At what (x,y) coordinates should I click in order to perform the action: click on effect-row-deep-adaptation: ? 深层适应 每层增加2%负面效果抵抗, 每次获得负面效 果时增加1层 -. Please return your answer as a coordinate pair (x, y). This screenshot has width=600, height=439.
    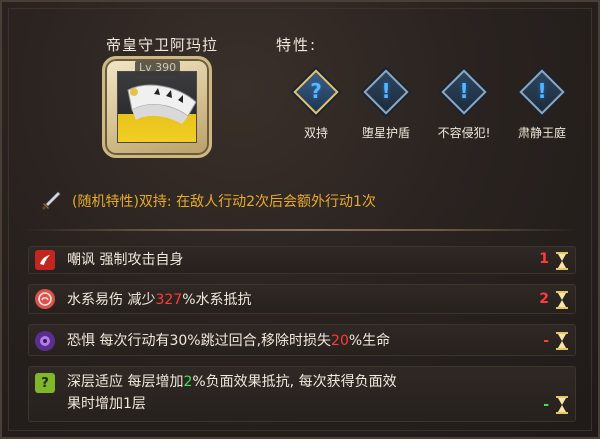
    Looking at the image, I should click on (302, 394).